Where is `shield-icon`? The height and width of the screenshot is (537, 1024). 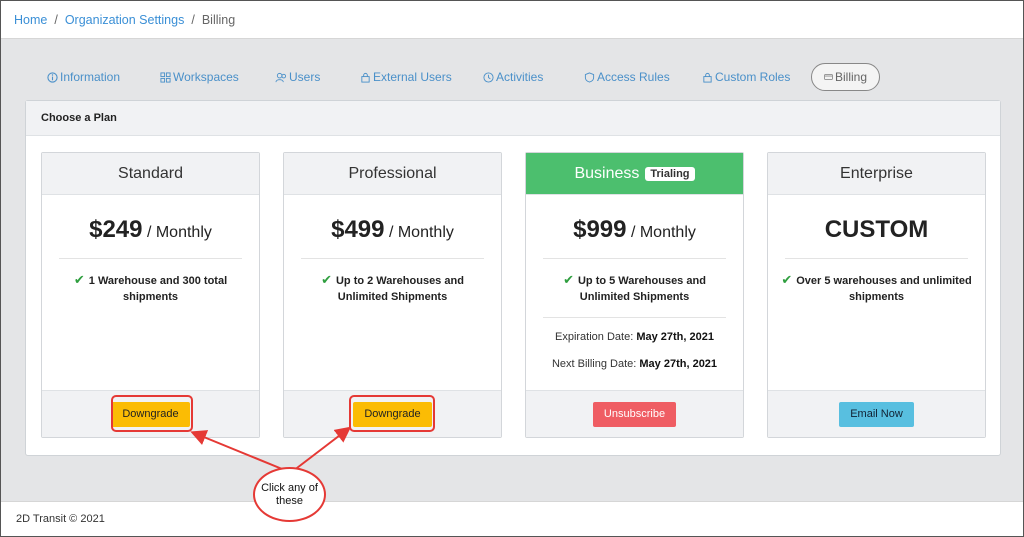
shield-icon is located at coordinates (589, 77).